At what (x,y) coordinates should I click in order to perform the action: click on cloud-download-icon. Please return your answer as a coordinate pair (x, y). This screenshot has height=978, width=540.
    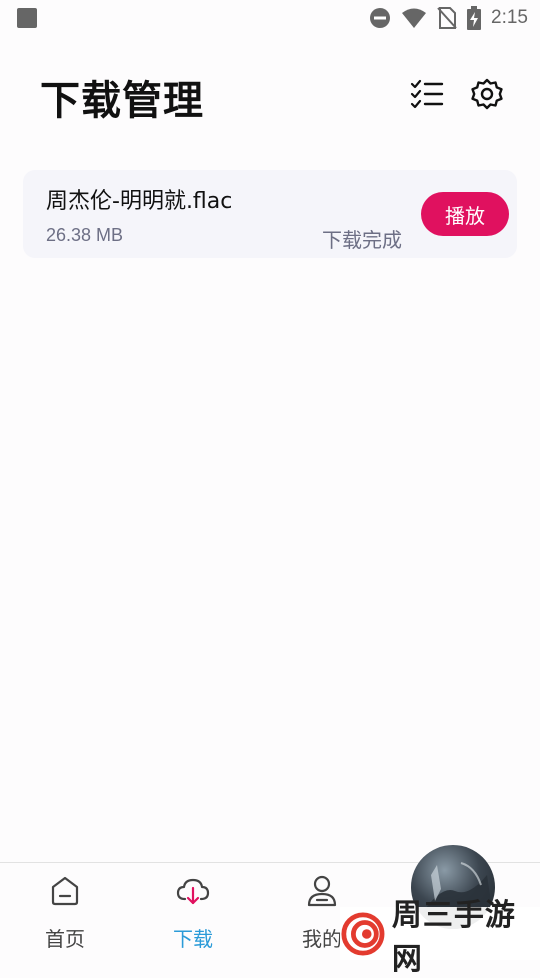
    Looking at the image, I should click on (193, 891).